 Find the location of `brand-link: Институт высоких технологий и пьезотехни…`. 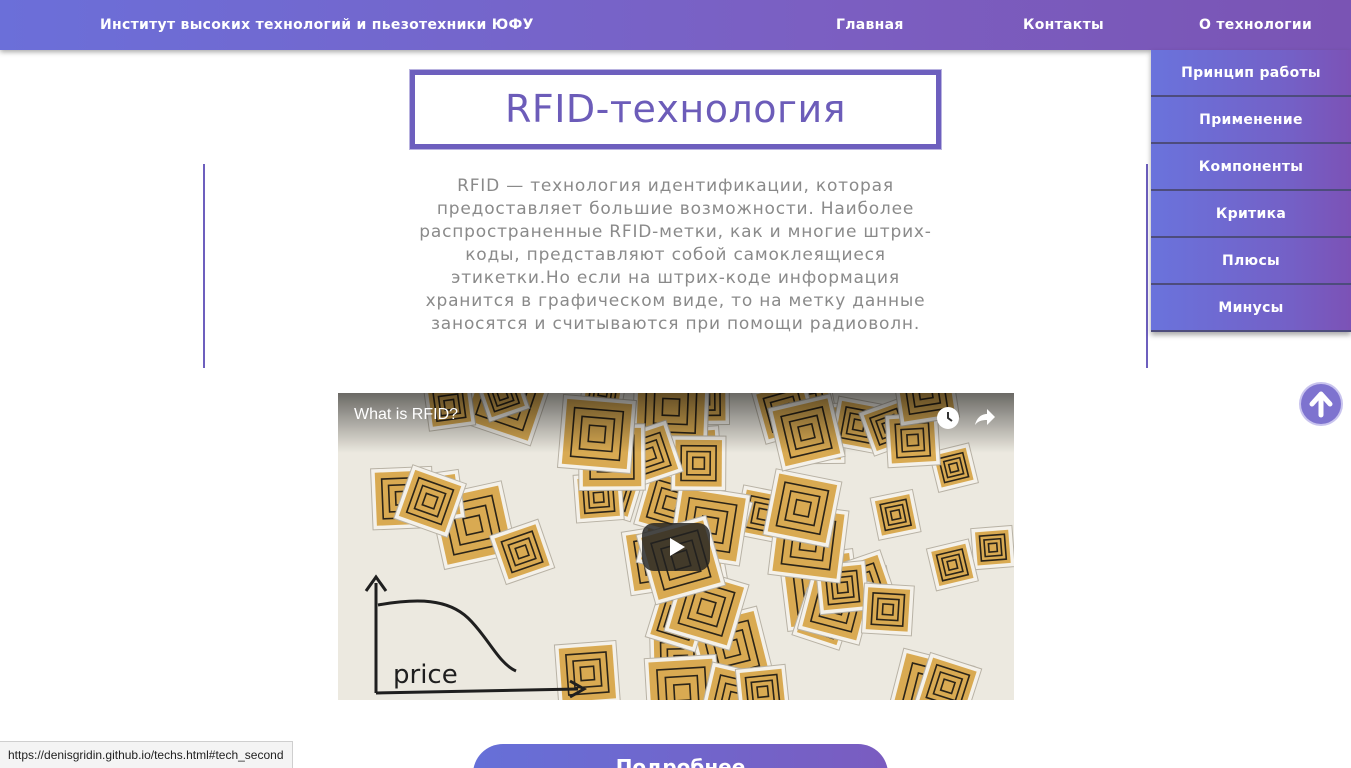

brand-link: Институт высоких технологий и пьезотехни… is located at coordinates (317, 25).